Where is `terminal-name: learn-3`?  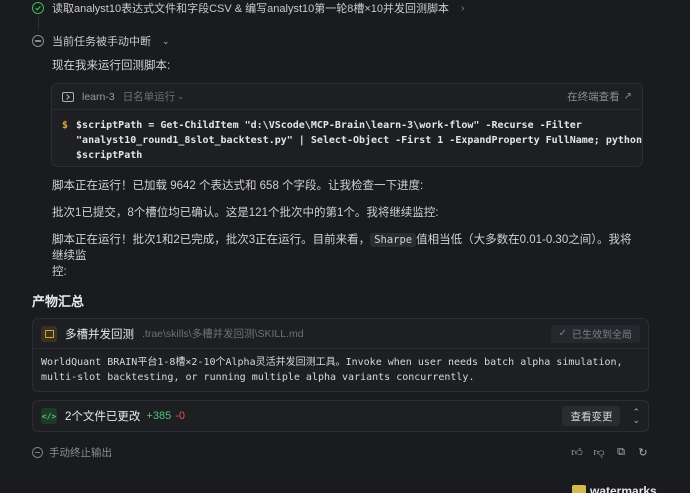
terminal-name: learn-3 is located at coordinates (98, 96).